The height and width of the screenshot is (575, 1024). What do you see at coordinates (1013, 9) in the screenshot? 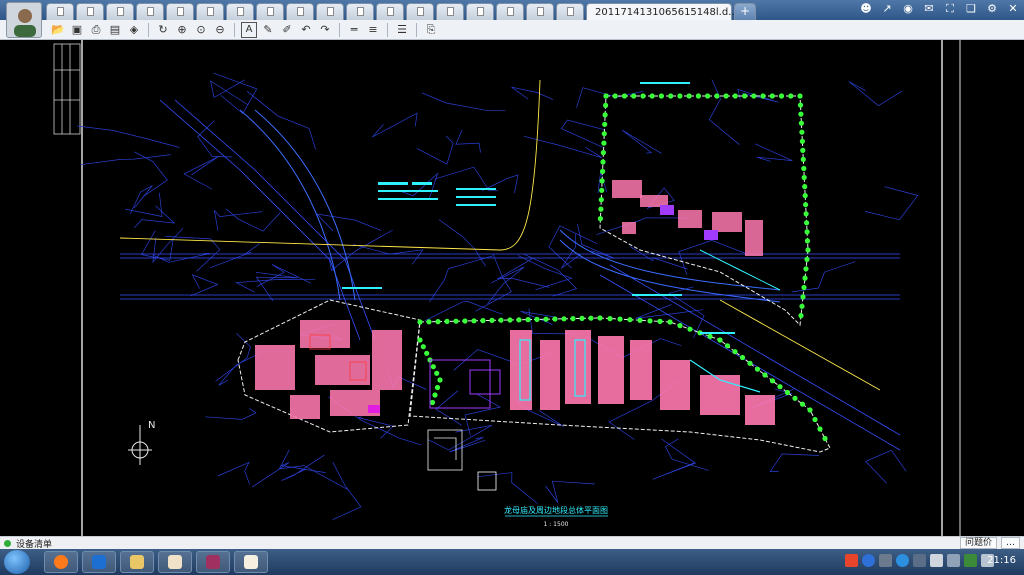
I see `close-window-icon: ✕` at bounding box center [1013, 9].